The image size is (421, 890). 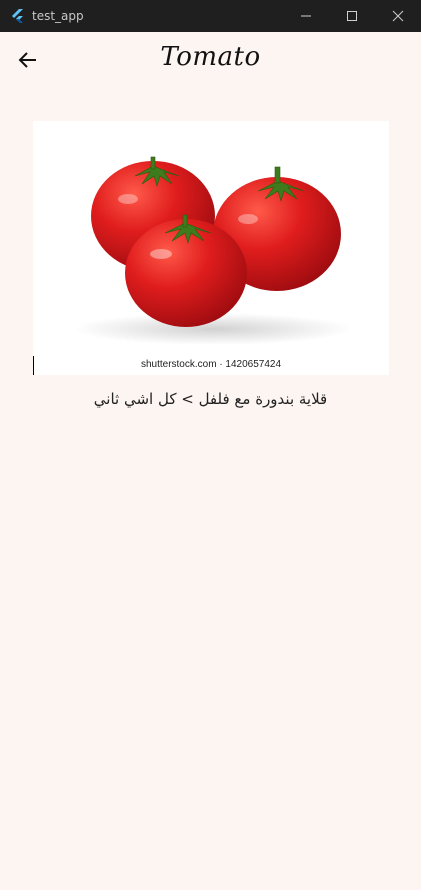 I want to click on window-titlebar: test_app, so click(x=210, y=16).